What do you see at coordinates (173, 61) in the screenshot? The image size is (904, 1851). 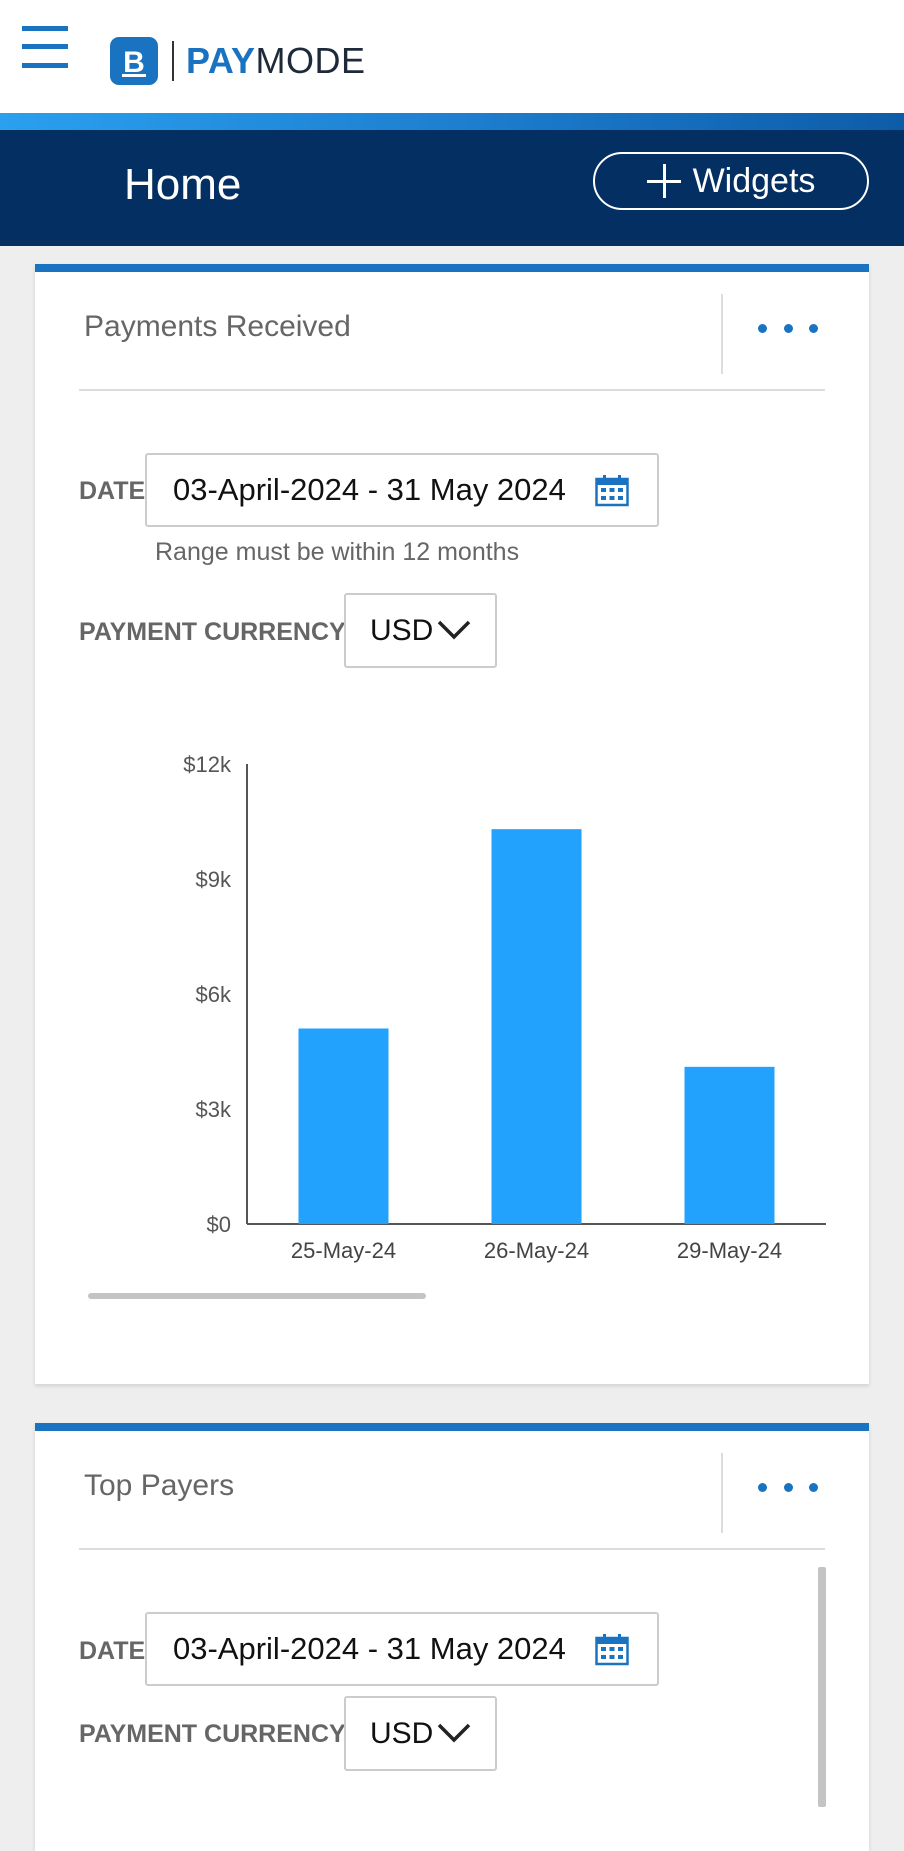 I see `logo-divider` at bounding box center [173, 61].